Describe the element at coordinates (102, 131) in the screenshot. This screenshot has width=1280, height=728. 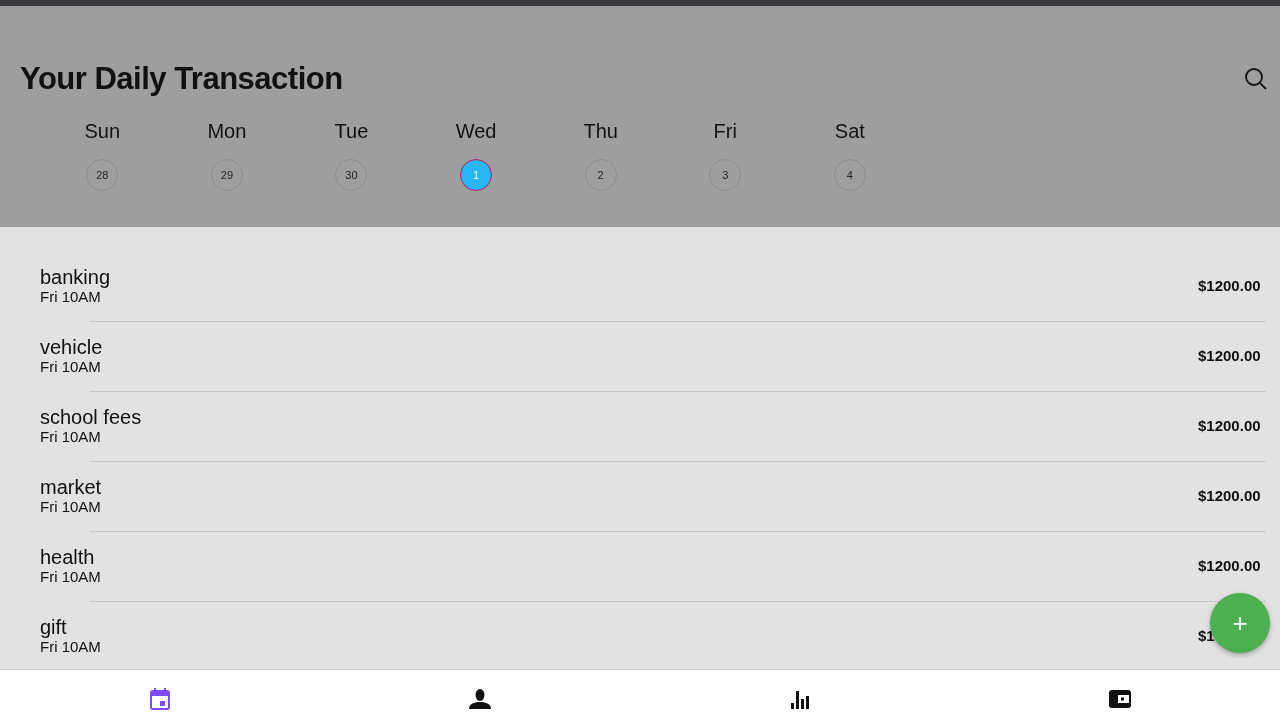
I see `weekday-label: Sun` at that location.